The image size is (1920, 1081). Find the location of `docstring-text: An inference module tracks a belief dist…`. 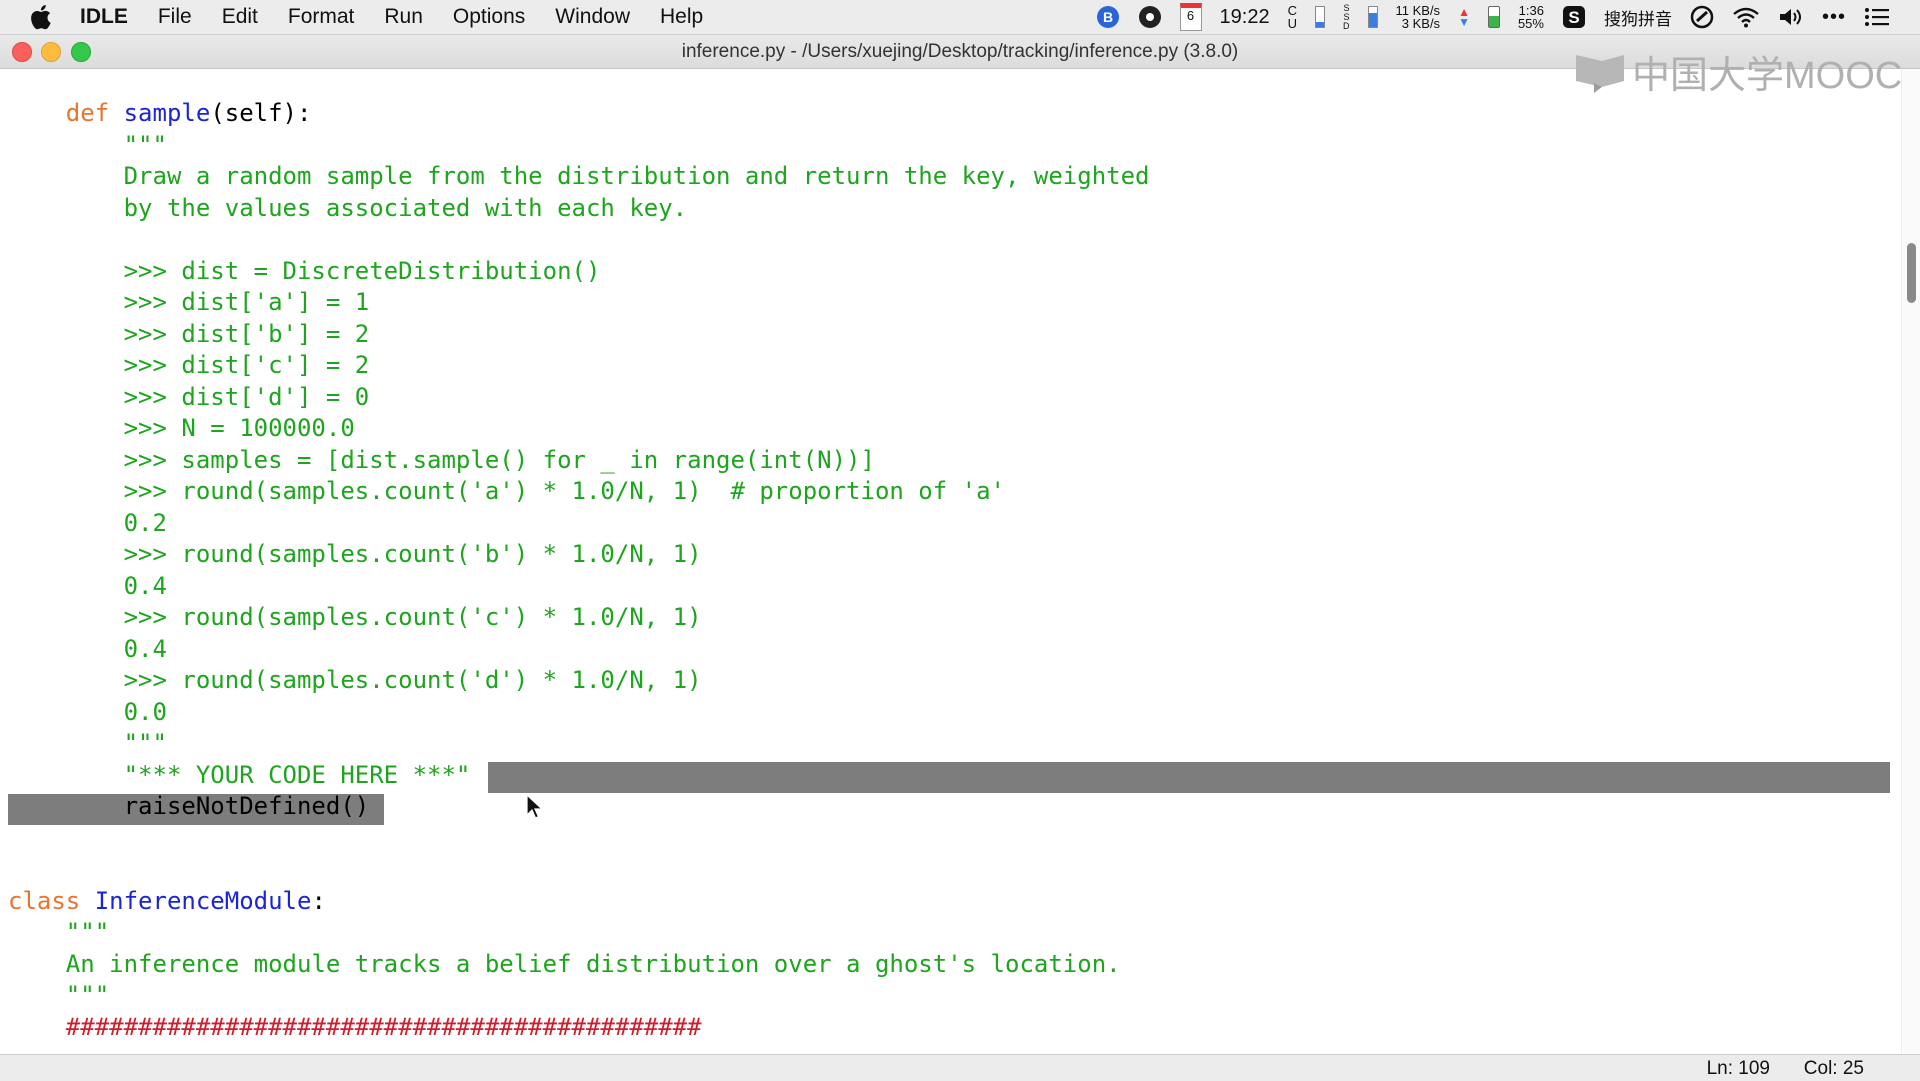

docstring-text: An inference module tracks a belief dist… is located at coordinates (593, 963).